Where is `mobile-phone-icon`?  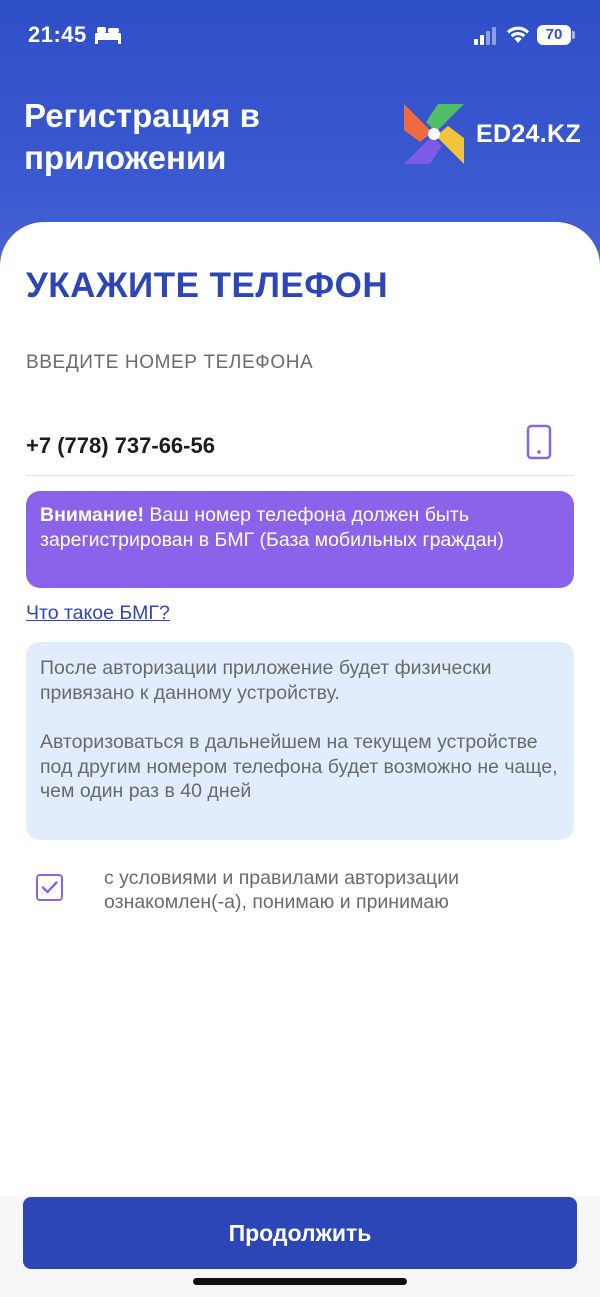
mobile-phone-icon is located at coordinates (539, 442).